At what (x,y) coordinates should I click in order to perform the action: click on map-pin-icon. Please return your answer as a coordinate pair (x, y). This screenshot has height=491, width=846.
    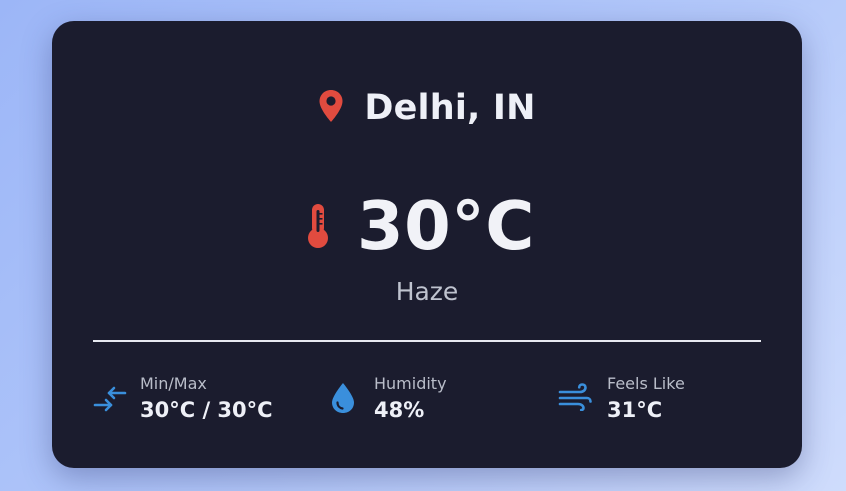
    Looking at the image, I should click on (331, 106).